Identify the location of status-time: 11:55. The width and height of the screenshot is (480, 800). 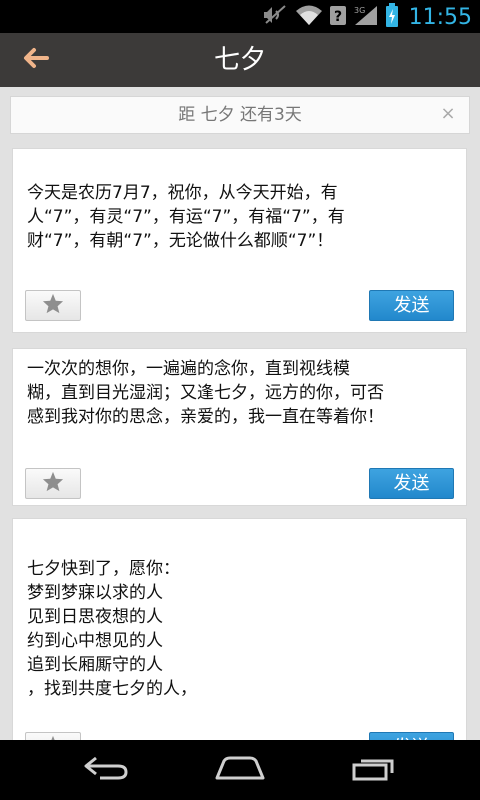
(440, 17).